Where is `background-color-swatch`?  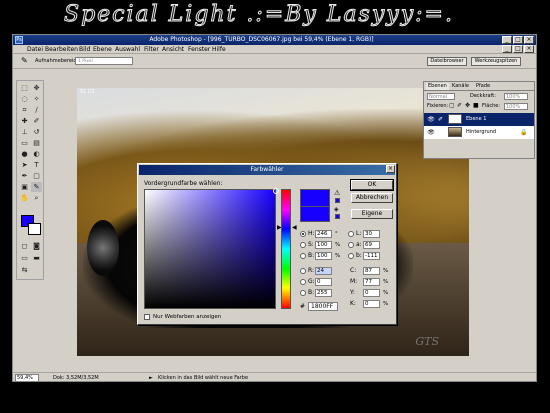 background-color-swatch is located at coordinates (34, 229).